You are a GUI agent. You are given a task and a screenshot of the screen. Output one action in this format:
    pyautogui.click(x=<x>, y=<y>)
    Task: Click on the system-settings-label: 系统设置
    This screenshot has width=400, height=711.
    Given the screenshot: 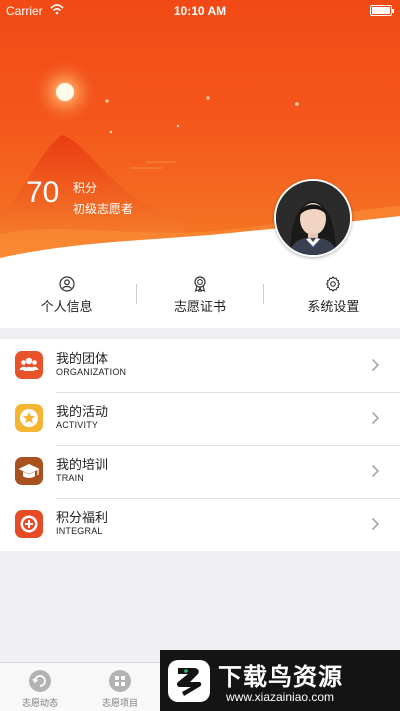 What is the action you would take?
    pyautogui.click(x=333, y=307)
    